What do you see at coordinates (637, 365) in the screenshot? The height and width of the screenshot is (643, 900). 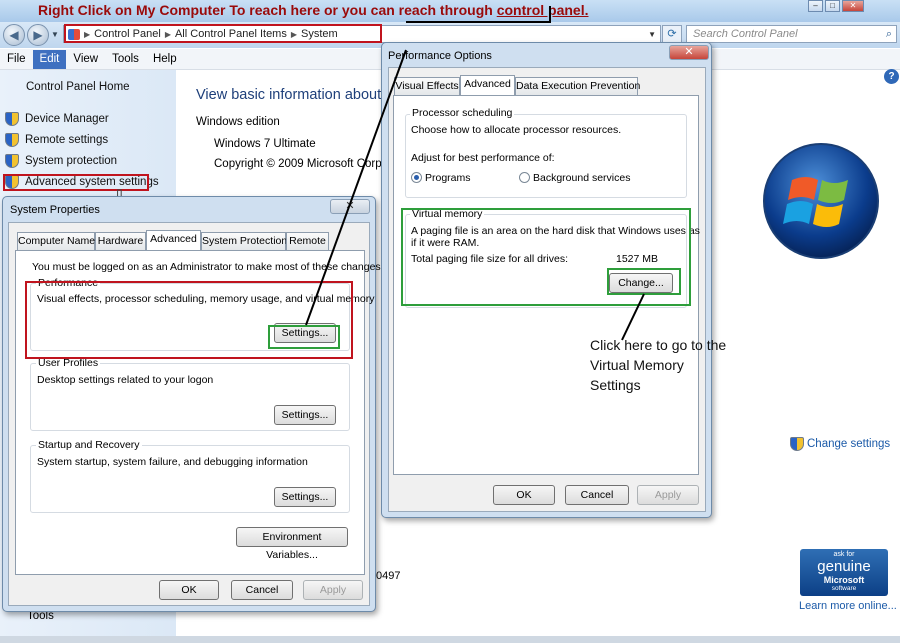 I see `callout-line: Virtual Memory` at bounding box center [637, 365].